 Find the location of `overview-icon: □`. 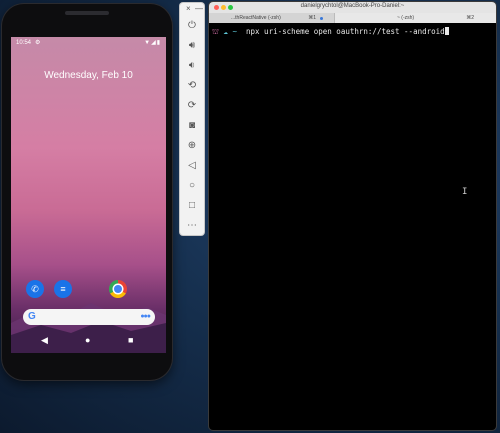

overview-icon: □ is located at coordinates (192, 206).